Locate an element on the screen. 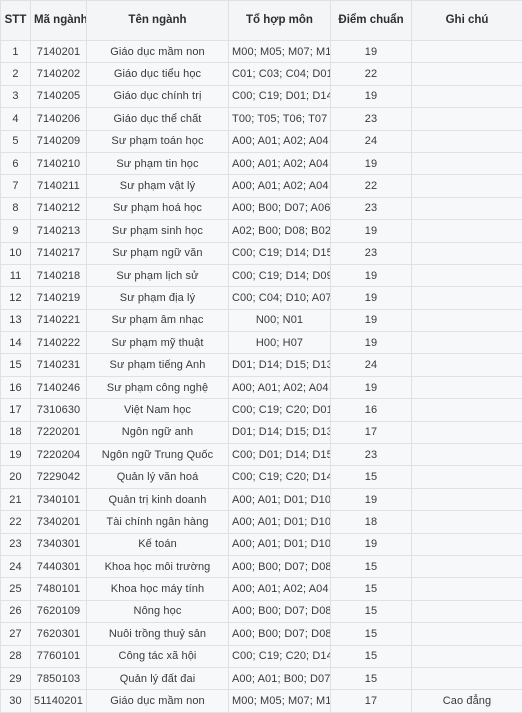 Image resolution: width=522 pixels, height=713 pixels. cell-stt: 24 is located at coordinates (16, 566).